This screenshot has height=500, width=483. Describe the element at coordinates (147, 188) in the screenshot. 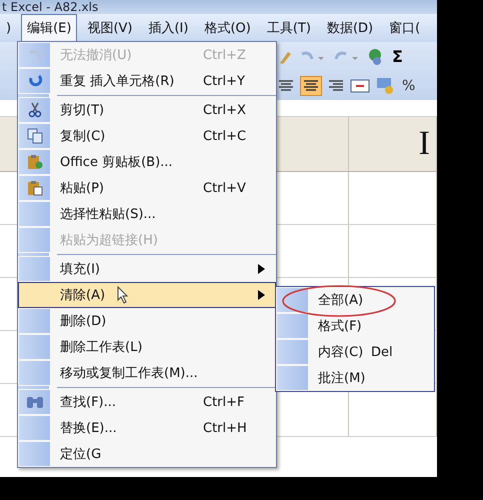

I see `menu-item: 粘贴(P) Ctrl+V` at that location.